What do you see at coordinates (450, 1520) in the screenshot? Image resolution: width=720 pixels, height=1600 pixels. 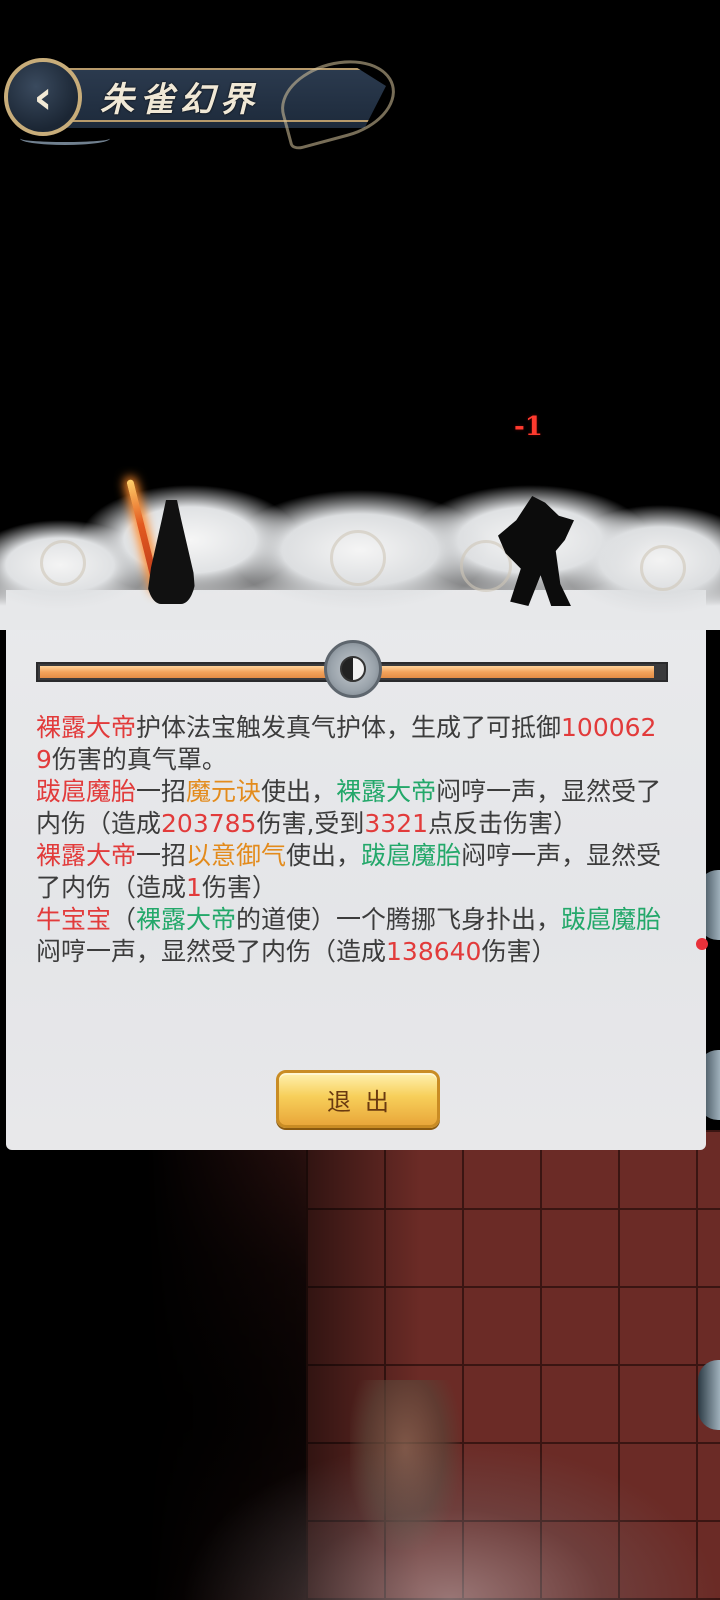 I see `board-mist` at bounding box center [450, 1520].